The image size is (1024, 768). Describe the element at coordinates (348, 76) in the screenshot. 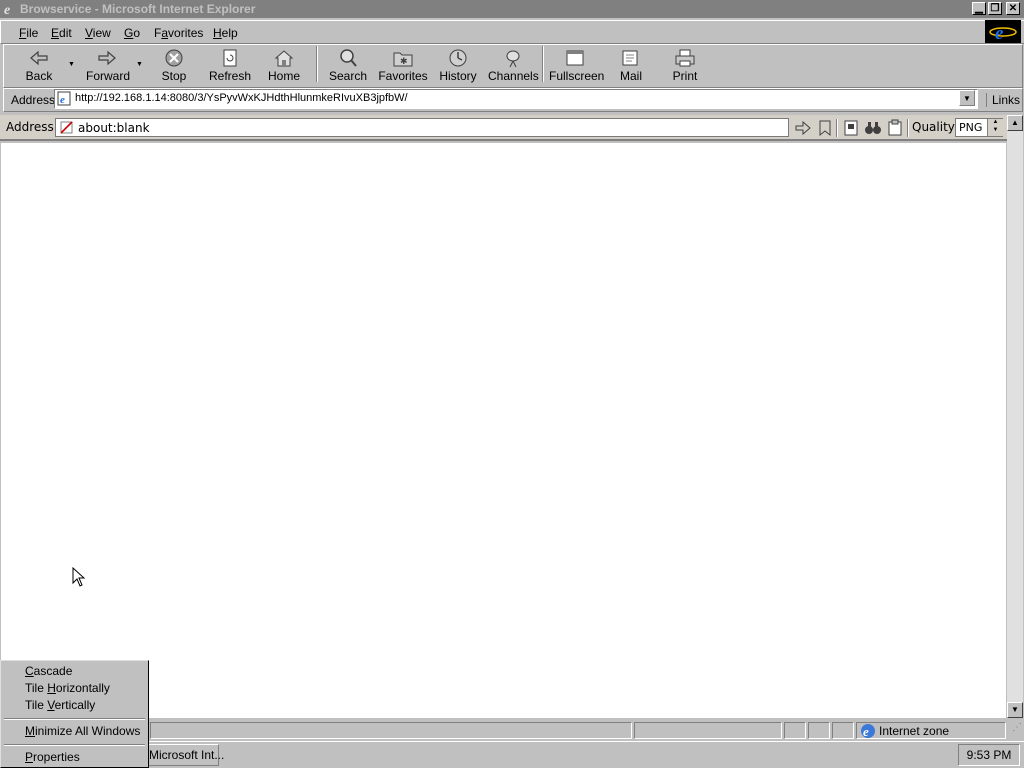

I see `search-label: Search` at that location.